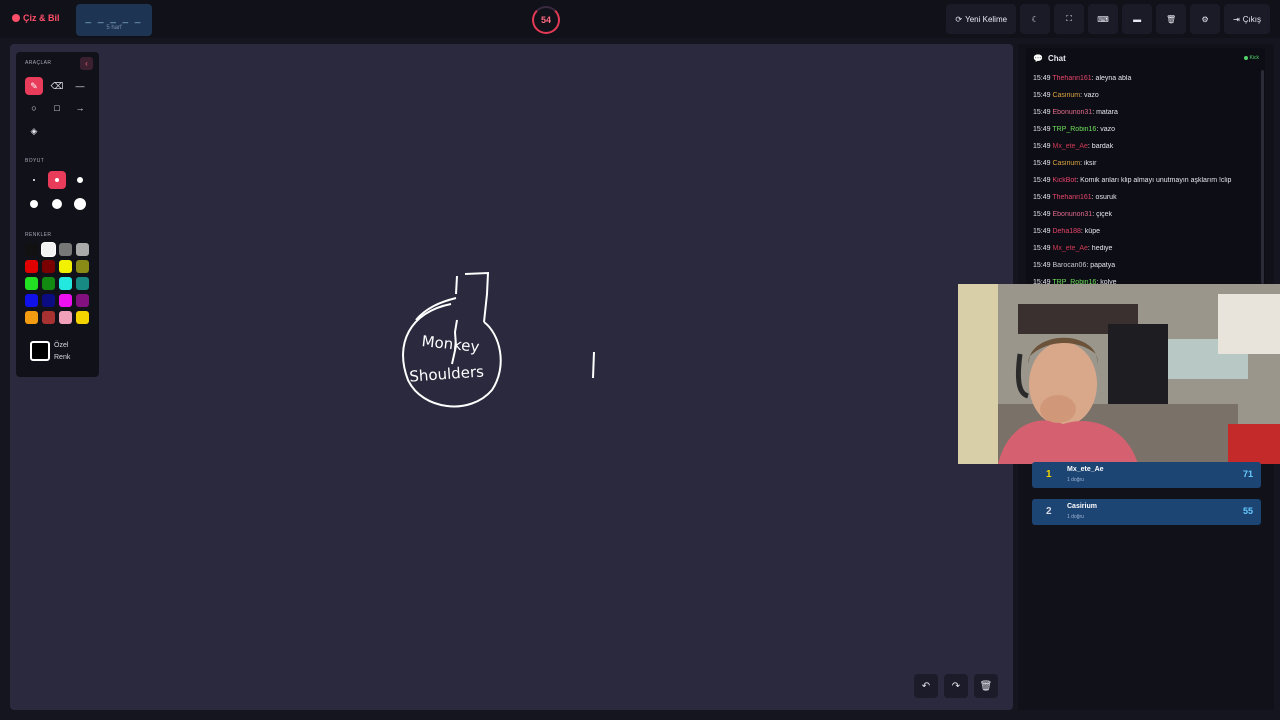 Image resolution: width=1280 pixels, height=720 pixels. I want to click on custom-color-button, so click(40, 351).